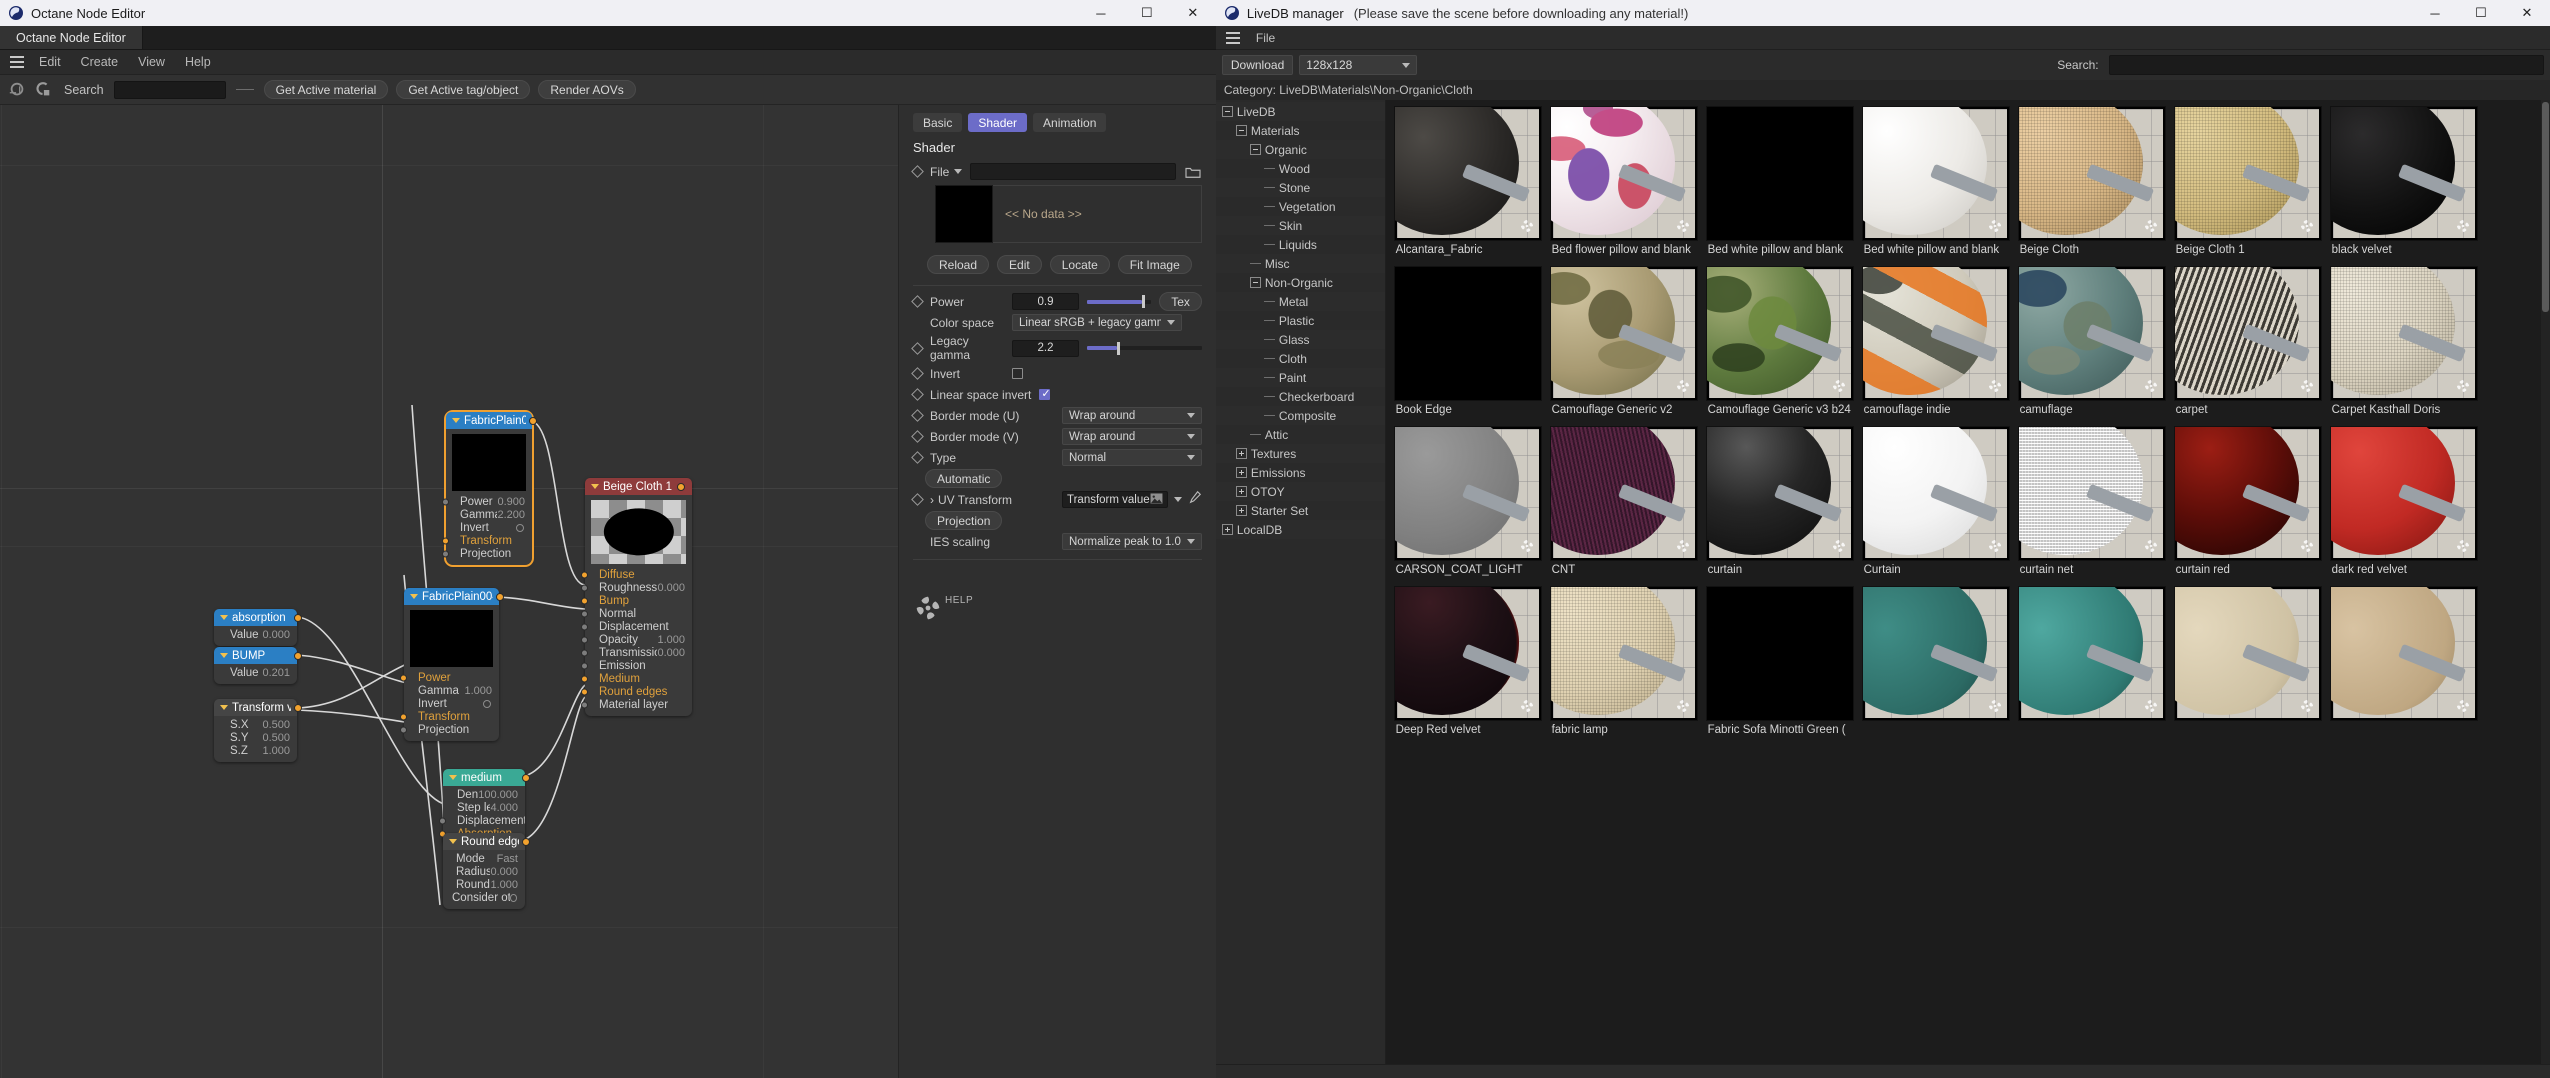  What do you see at coordinates (1241, 130) in the screenshot?
I see `collapse-box-icon` at bounding box center [1241, 130].